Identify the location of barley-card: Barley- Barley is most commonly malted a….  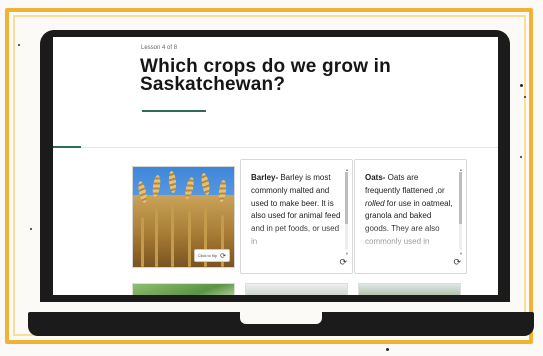
(296, 216).